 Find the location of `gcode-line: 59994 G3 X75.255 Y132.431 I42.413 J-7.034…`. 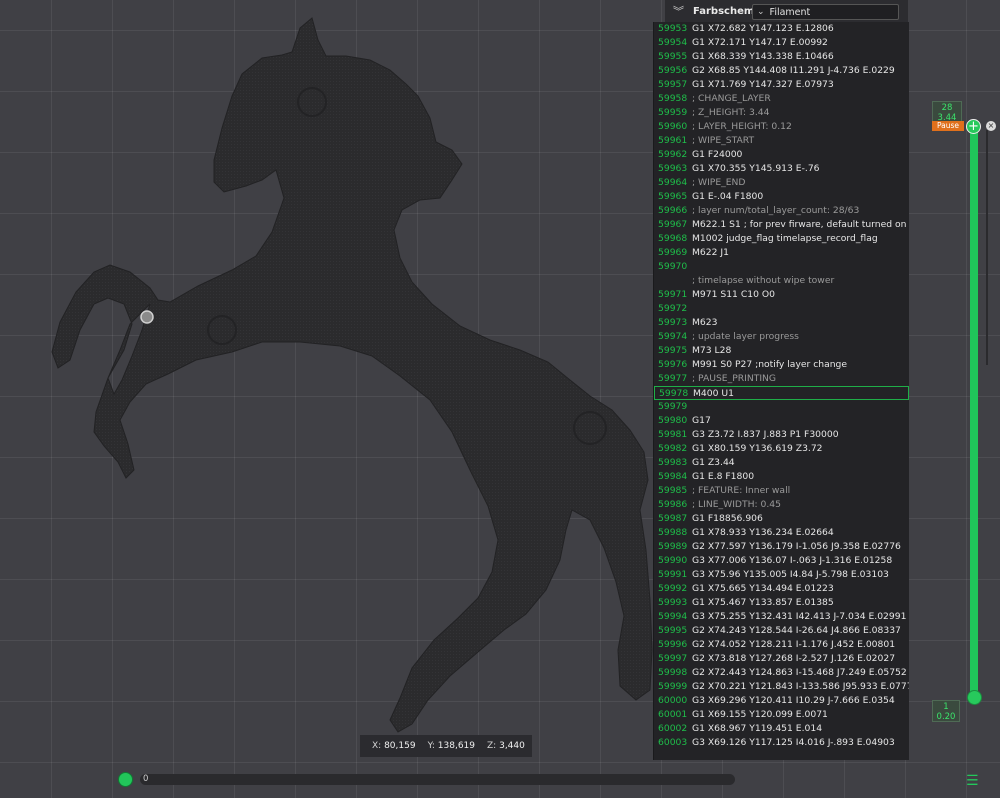

gcode-line: 59994 G3 X75.255 Y132.431 I42.413 J-7.034… is located at coordinates (781, 617).